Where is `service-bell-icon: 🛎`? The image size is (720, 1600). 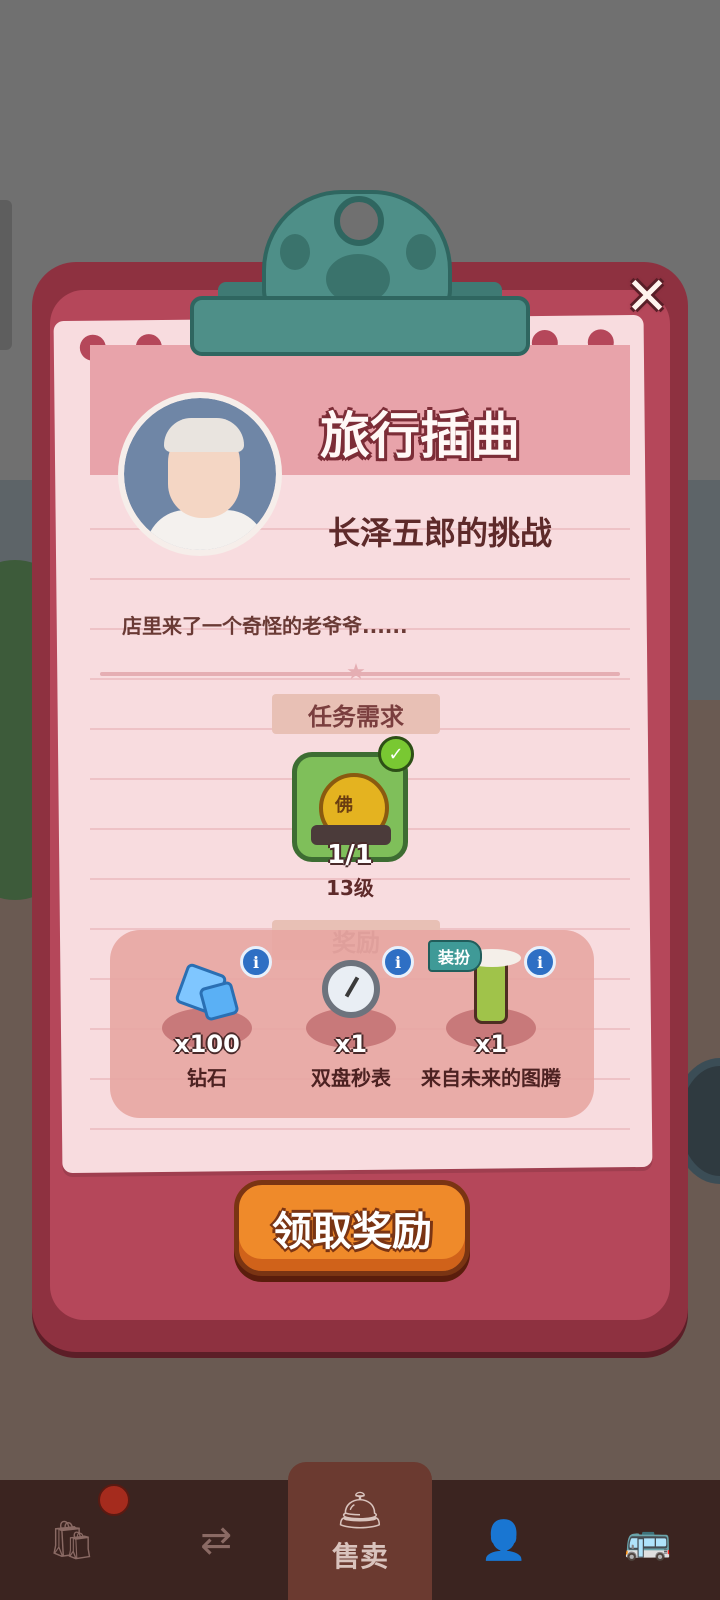 service-bell-icon: 🛎 is located at coordinates (360, 1509).